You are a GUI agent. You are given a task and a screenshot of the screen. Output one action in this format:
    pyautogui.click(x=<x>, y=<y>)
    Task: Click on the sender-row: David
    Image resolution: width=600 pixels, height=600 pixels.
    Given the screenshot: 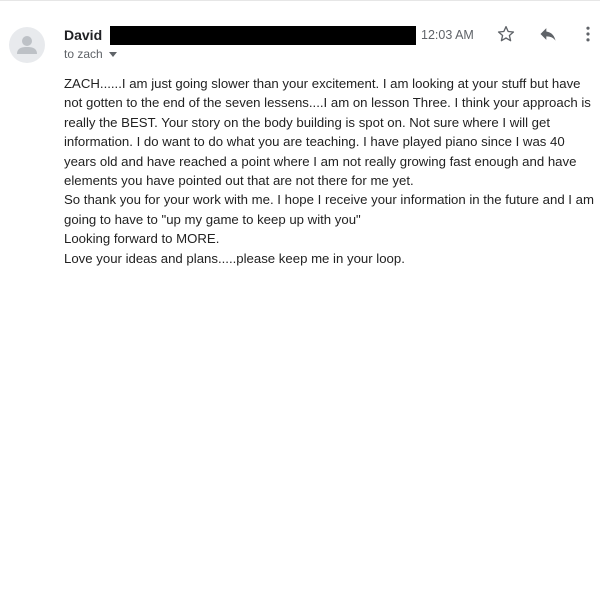 What is the action you would take?
    pyautogui.click(x=240, y=35)
    